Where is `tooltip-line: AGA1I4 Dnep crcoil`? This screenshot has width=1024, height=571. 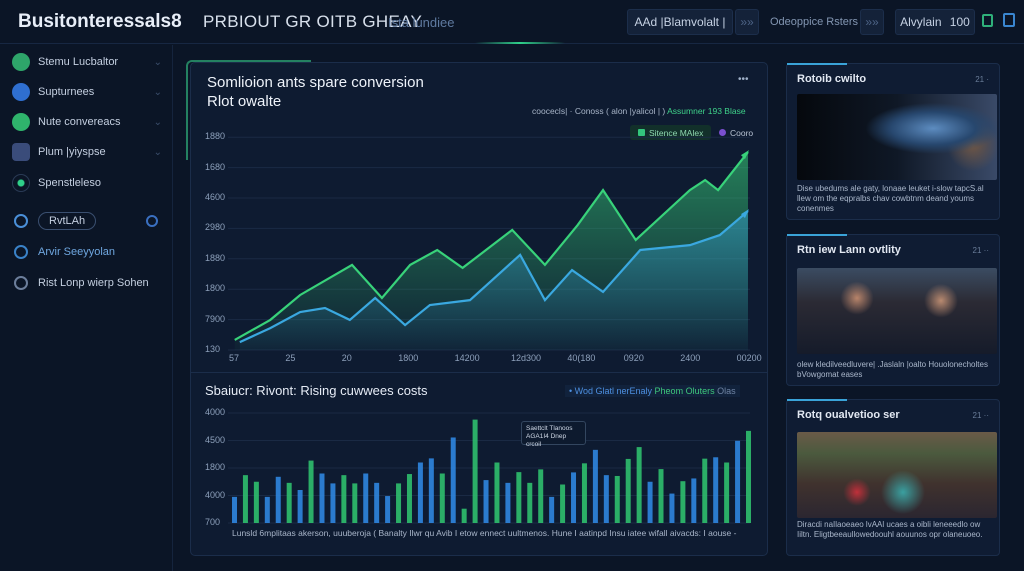
tooltip-line: AGA1I4 Dnep crcoil is located at coordinates (546, 440).